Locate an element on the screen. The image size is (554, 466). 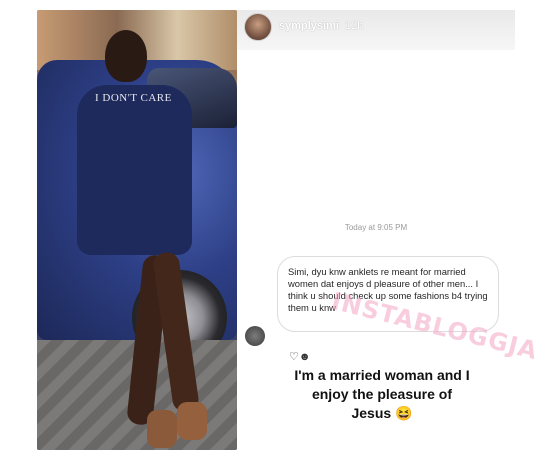
shirt-text: I DON'T CARE is located at coordinates (133, 98).